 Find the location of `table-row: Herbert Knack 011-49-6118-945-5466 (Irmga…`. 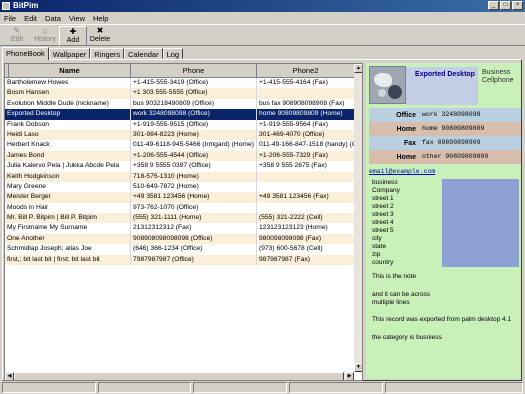

table-row: Herbert Knack 011-49-6118-945-5466 (Irmga… is located at coordinates (180, 145).